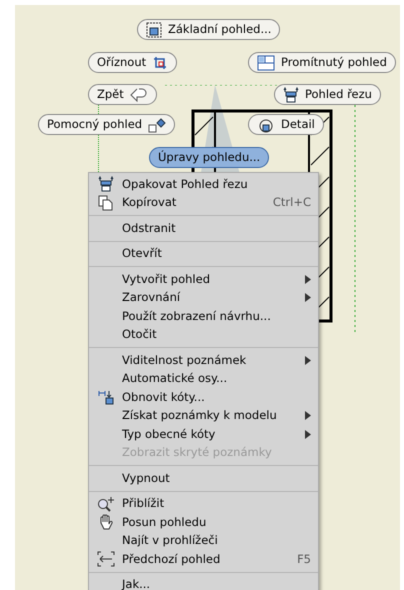  What do you see at coordinates (203, 503) in the screenshot?
I see `menu-item: Přiblížit` at bounding box center [203, 503].